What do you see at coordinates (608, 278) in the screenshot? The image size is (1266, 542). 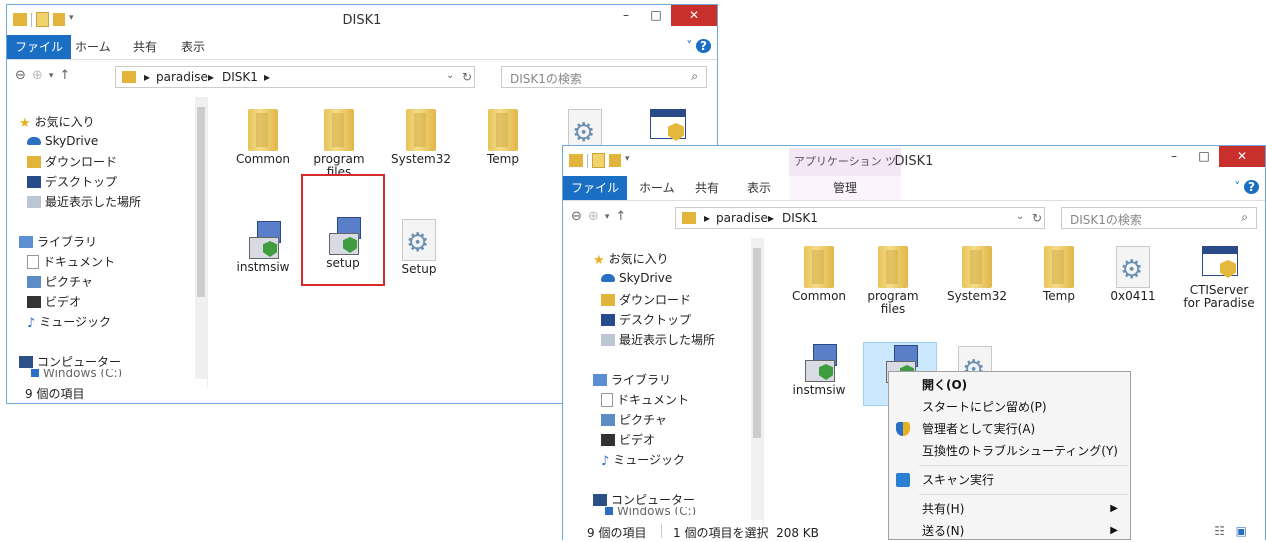 I see `cloud-icon` at bounding box center [608, 278].